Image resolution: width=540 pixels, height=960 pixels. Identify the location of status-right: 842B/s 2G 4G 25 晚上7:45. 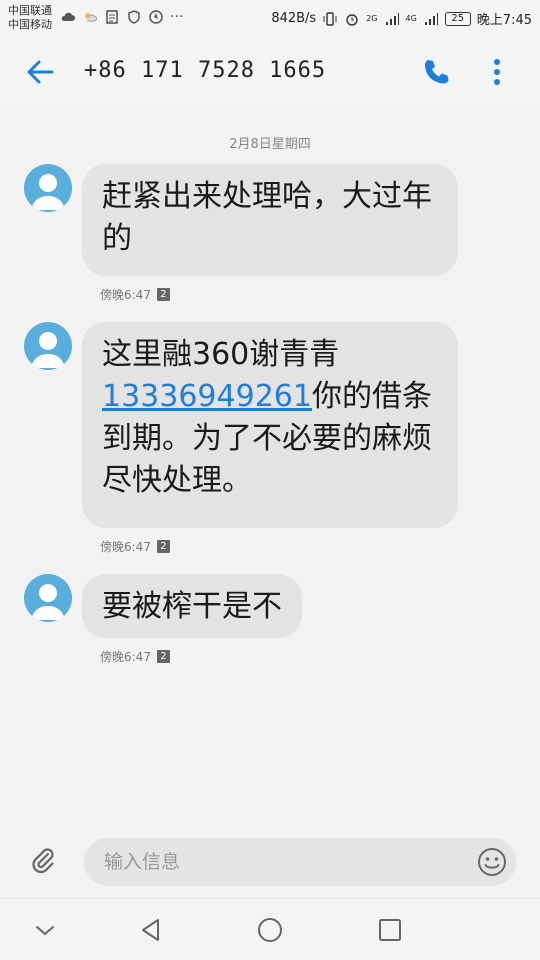
(401, 18).